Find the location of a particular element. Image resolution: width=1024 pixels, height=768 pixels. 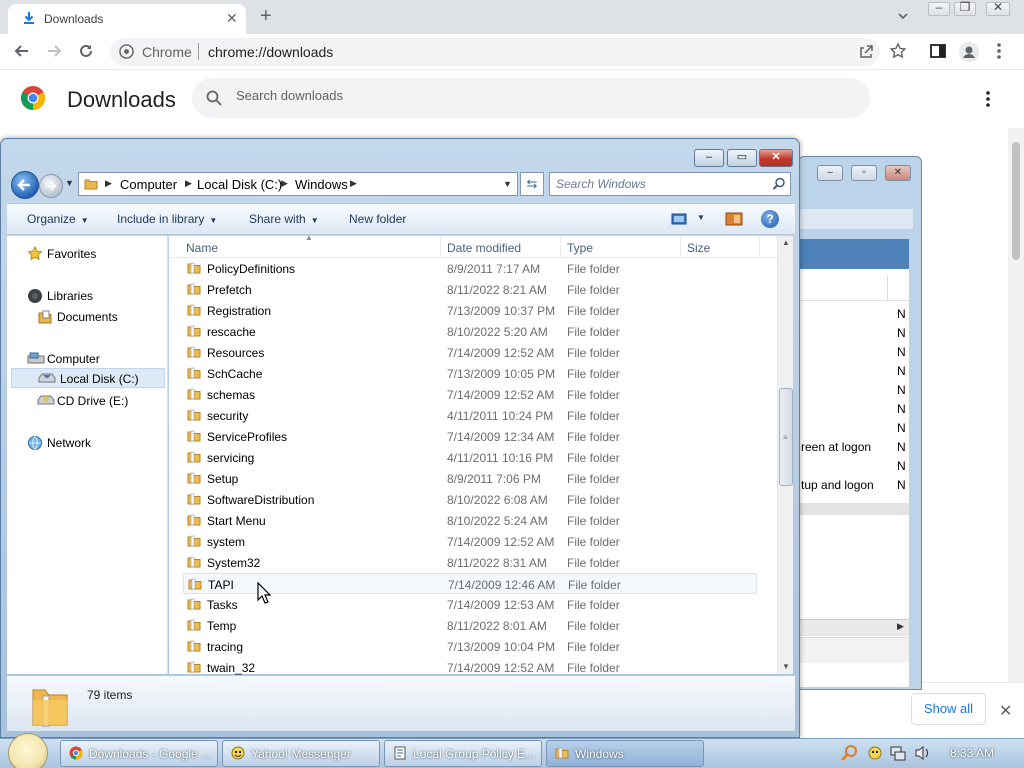

page-scrollbar-thumb is located at coordinates (1016, 201).